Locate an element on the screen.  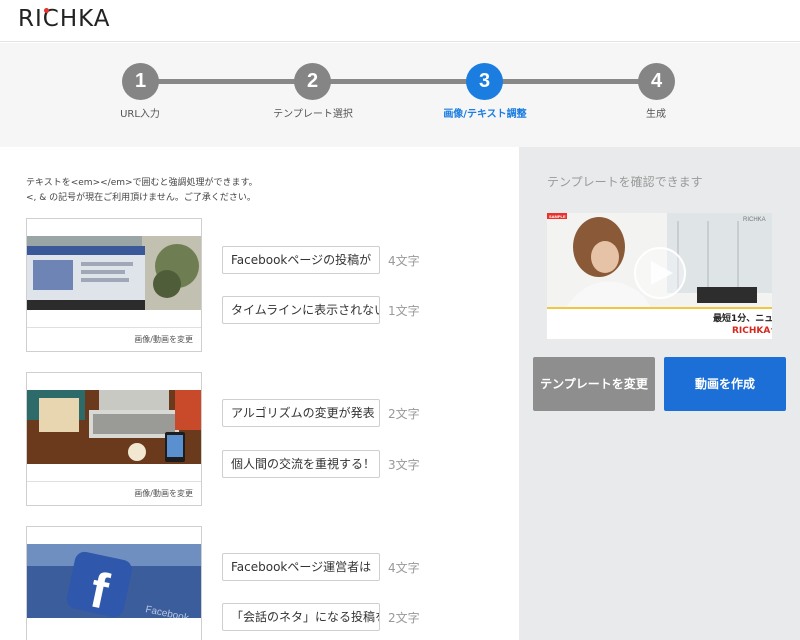
scene-1-thumbnail is located at coordinates (114, 273).